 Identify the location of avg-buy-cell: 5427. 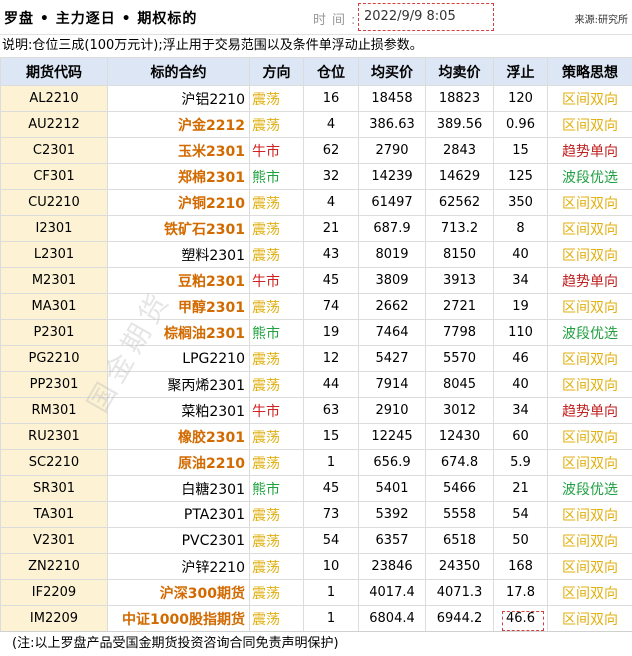
(392, 359).